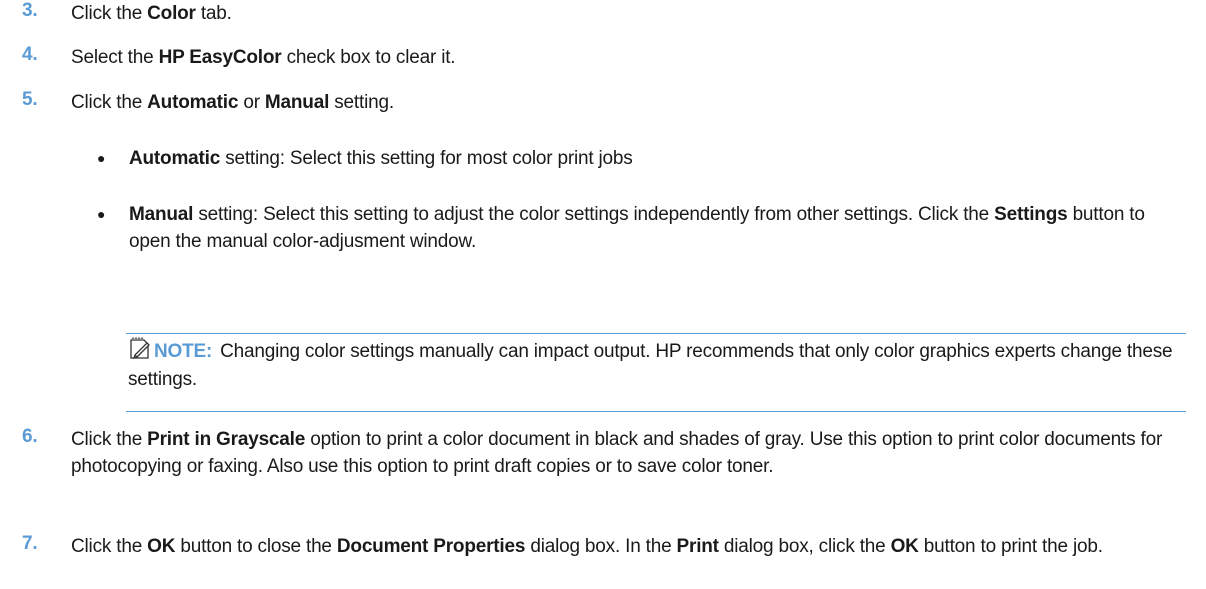  Describe the element at coordinates (30, 99) in the screenshot. I see `step-number: 5.` at that location.